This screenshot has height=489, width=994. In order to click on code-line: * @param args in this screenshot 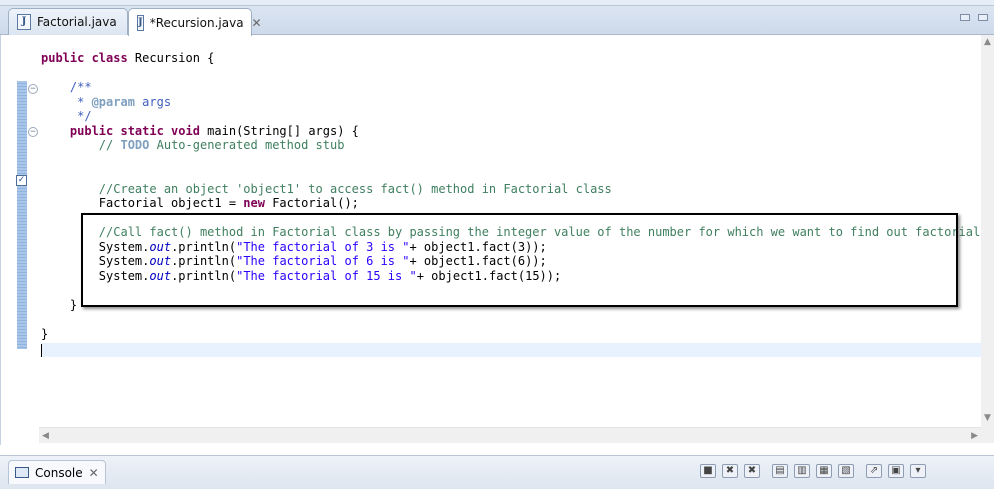, I will do `click(510, 102)`.